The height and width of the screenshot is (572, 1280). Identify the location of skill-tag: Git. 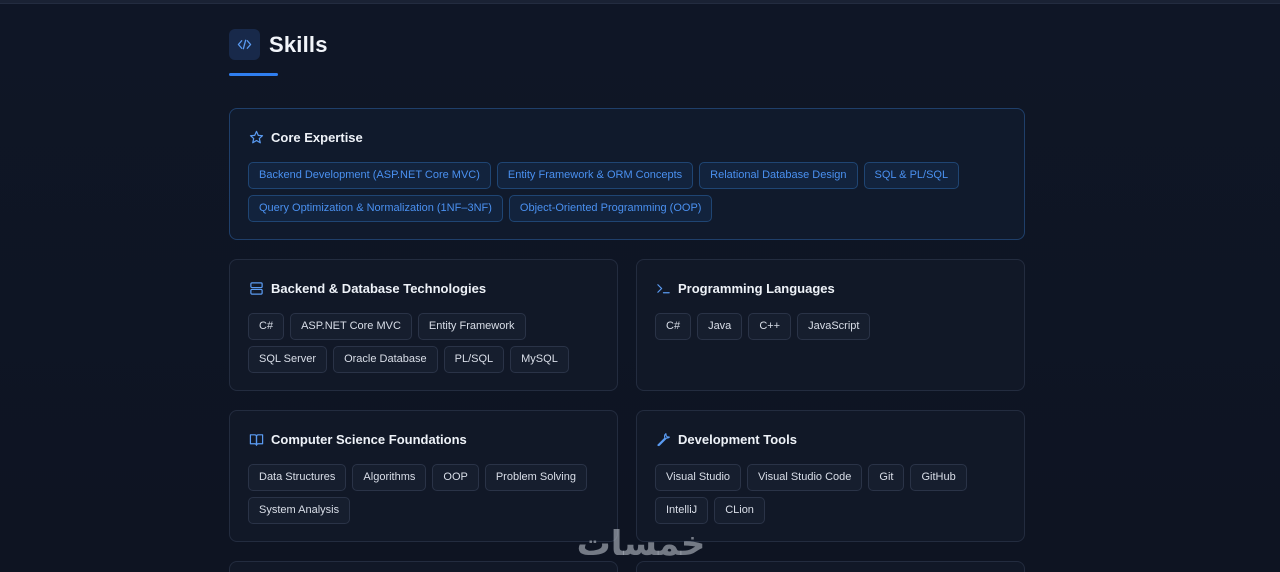
(886, 477).